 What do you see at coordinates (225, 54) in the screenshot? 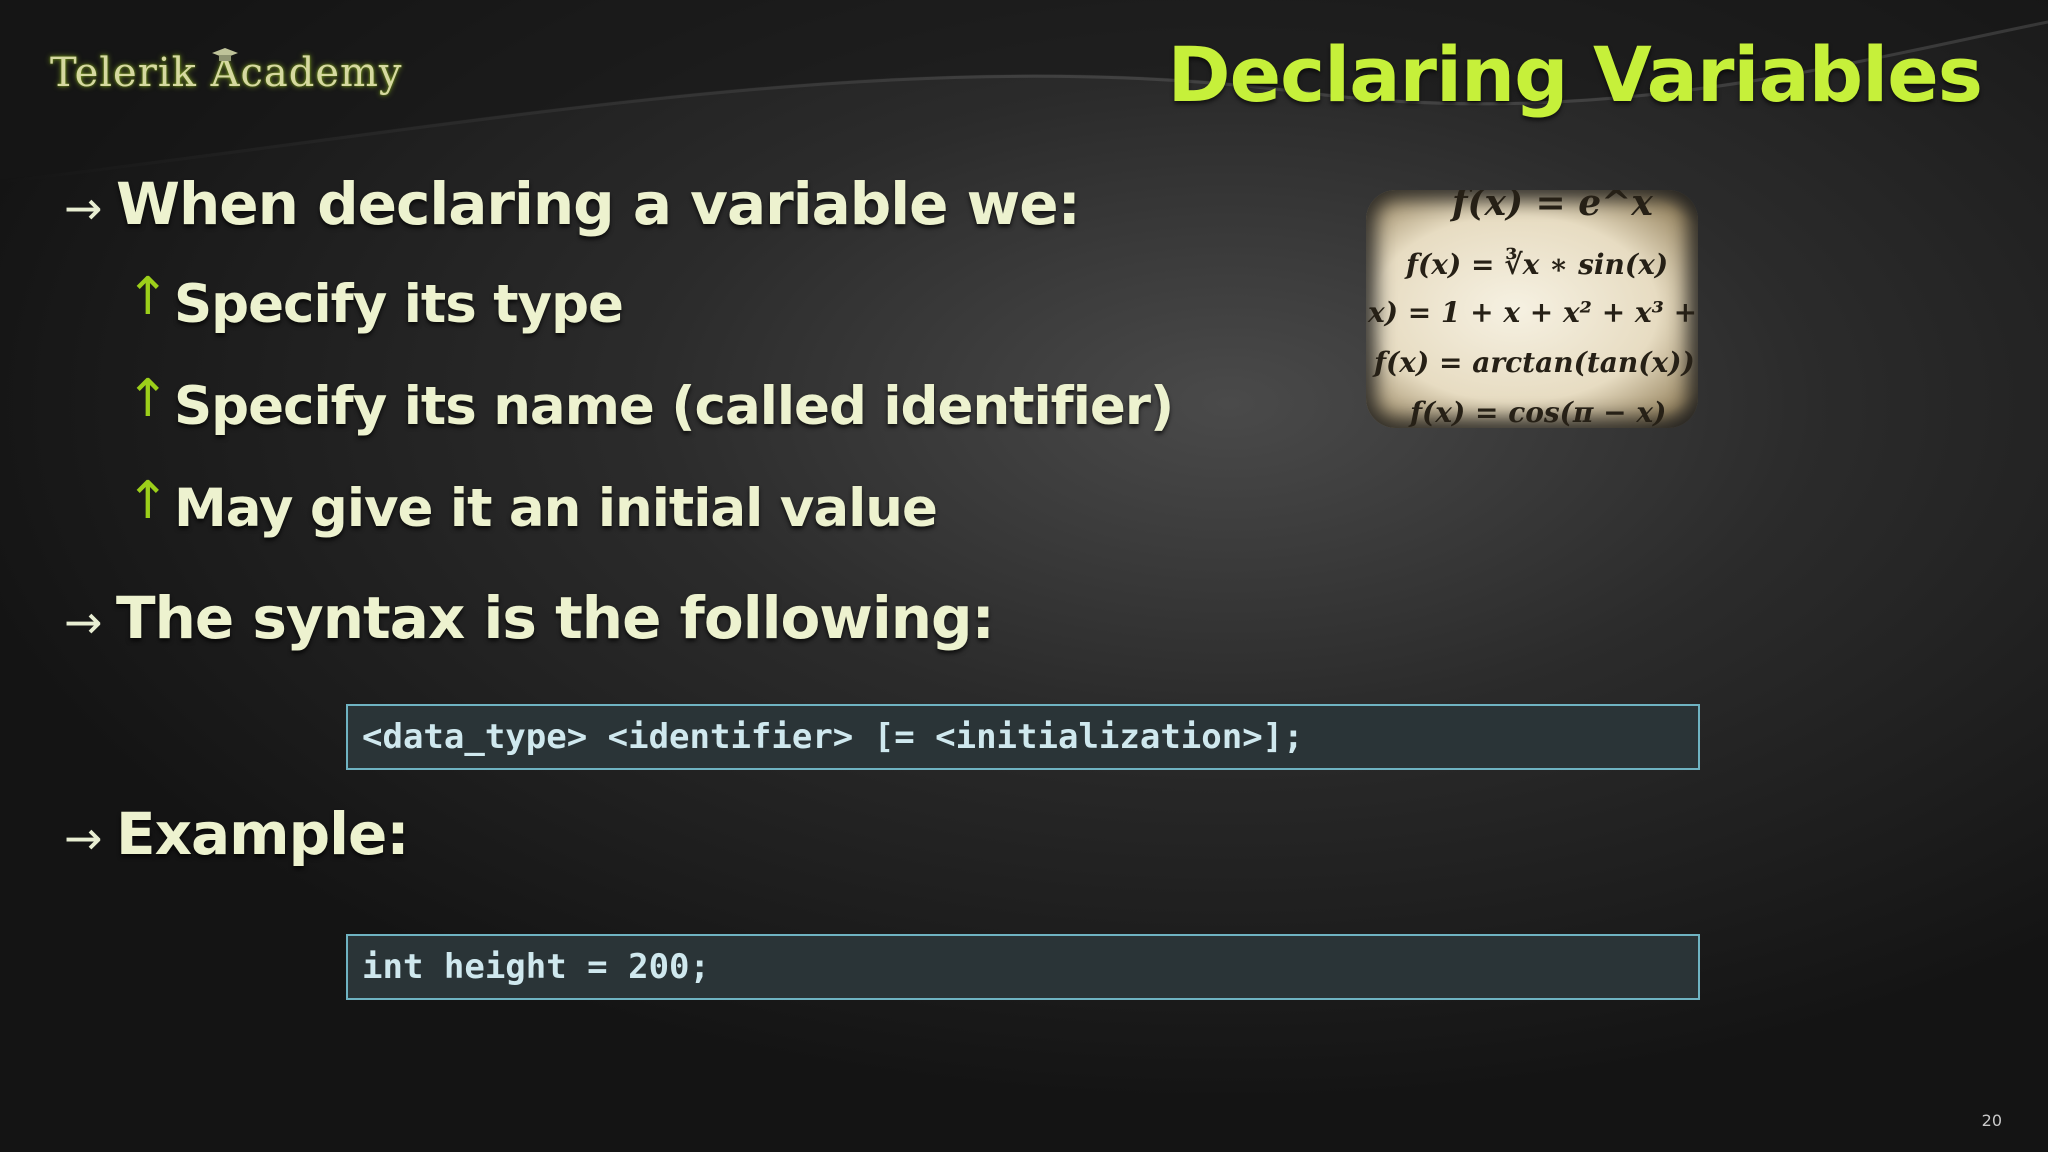
I see `graduation-cap-icon` at bounding box center [225, 54].